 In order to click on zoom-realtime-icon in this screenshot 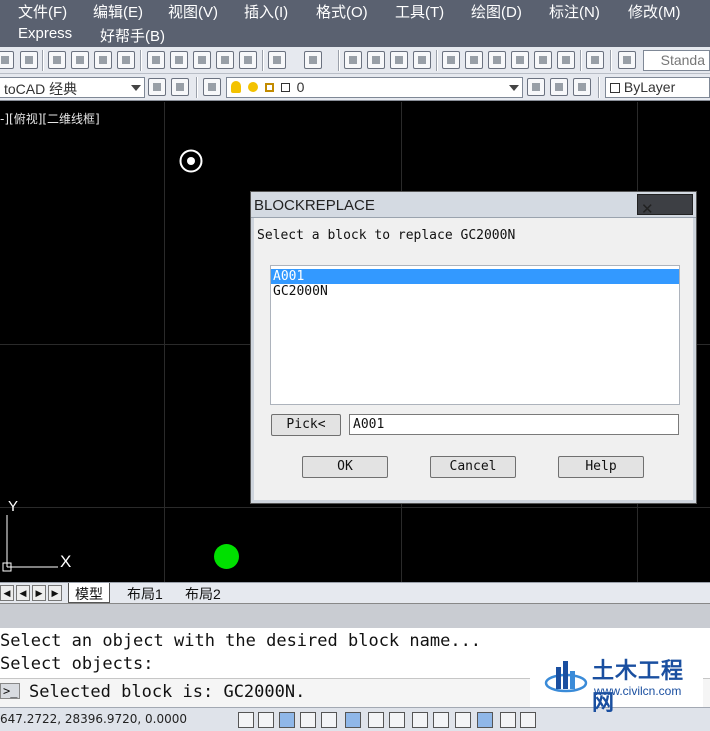, I will do `click(376, 60)`.